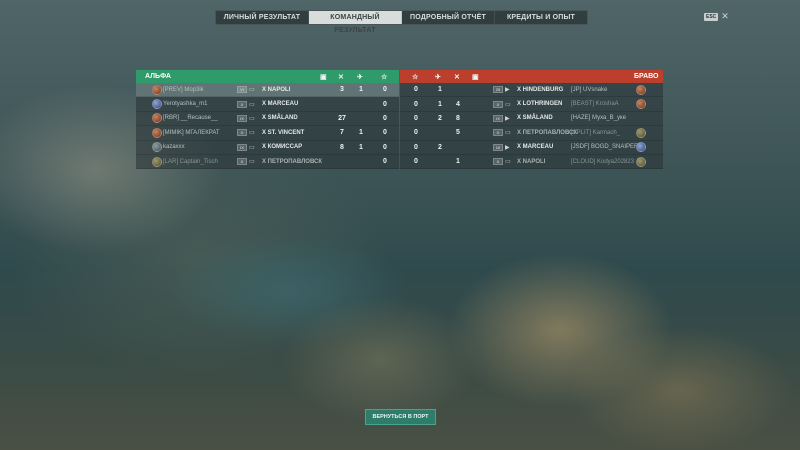  What do you see at coordinates (716, 16) in the screenshot?
I see `esc-close-control: ESC ✕` at bounding box center [716, 16].